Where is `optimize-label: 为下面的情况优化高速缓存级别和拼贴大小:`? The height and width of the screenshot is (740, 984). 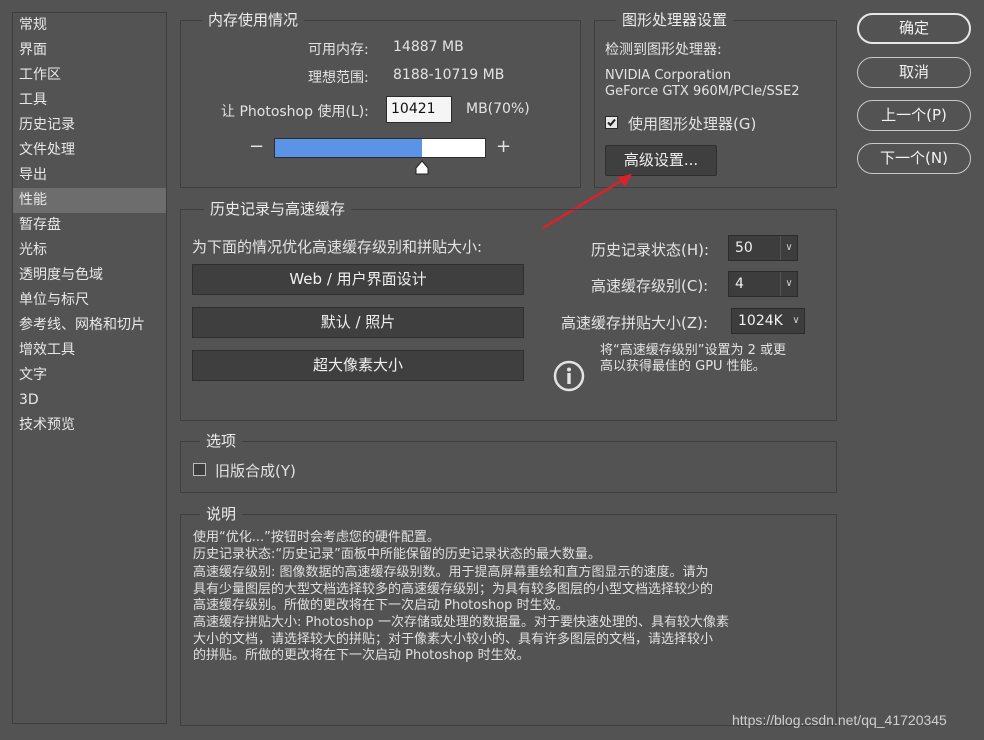 optimize-label: 为下面的情况优化高速缓存级别和拼贴大小: is located at coordinates (337, 247).